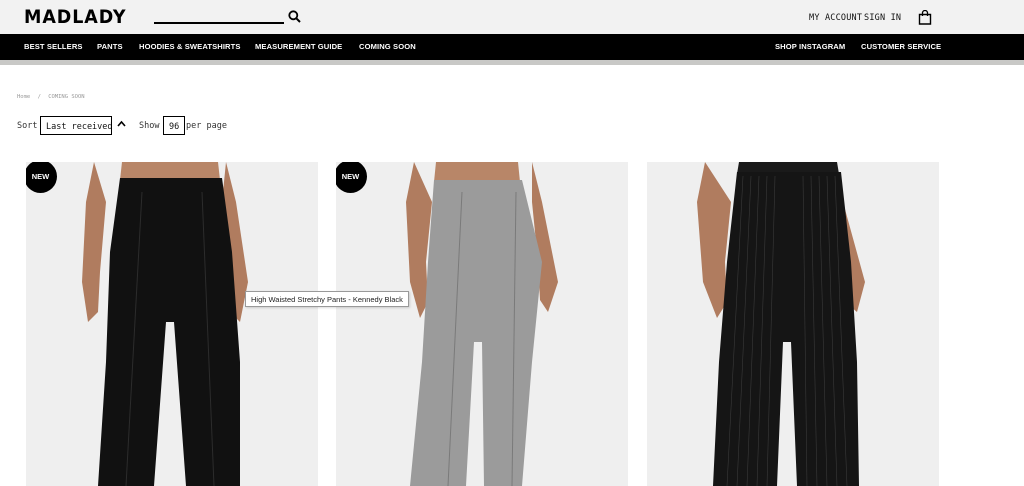 The width and height of the screenshot is (1024, 486). What do you see at coordinates (925, 17) in the screenshot?
I see `shopping-bag-icon` at bounding box center [925, 17].